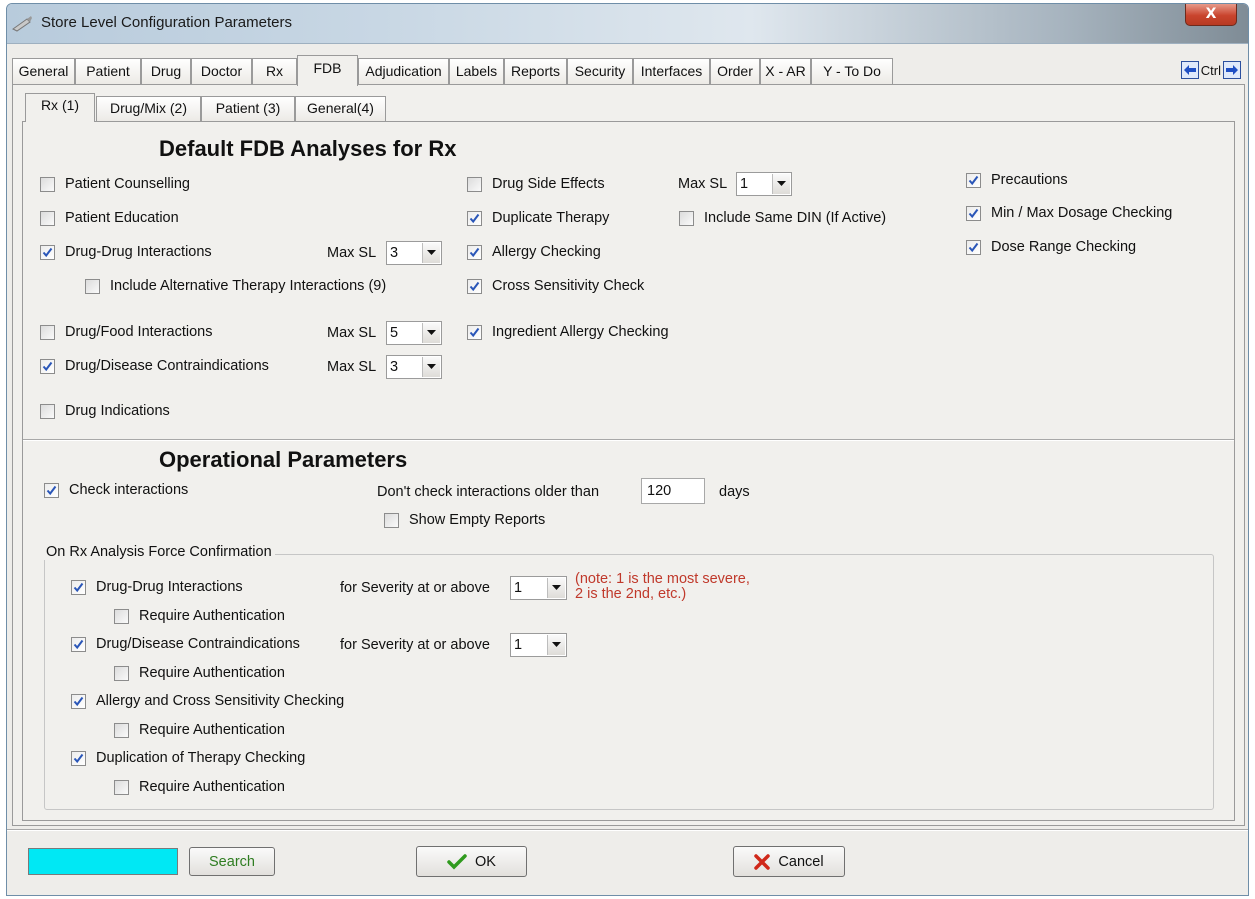 This screenshot has height=899, width=1255. I want to click on maxsl-drug-drug-select: 3, so click(414, 253).